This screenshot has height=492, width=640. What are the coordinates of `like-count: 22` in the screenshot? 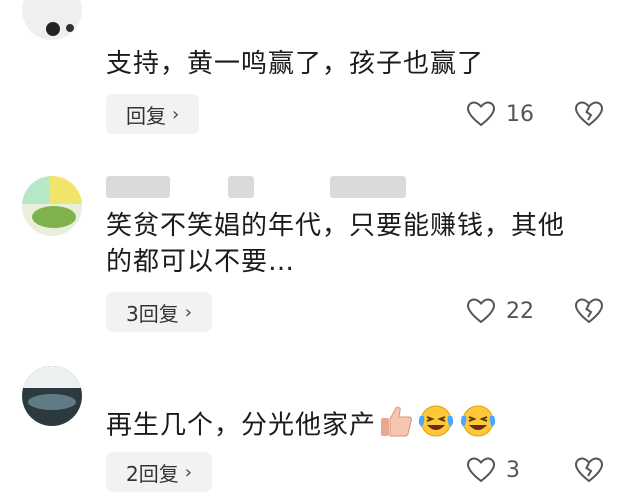 It's located at (520, 311).